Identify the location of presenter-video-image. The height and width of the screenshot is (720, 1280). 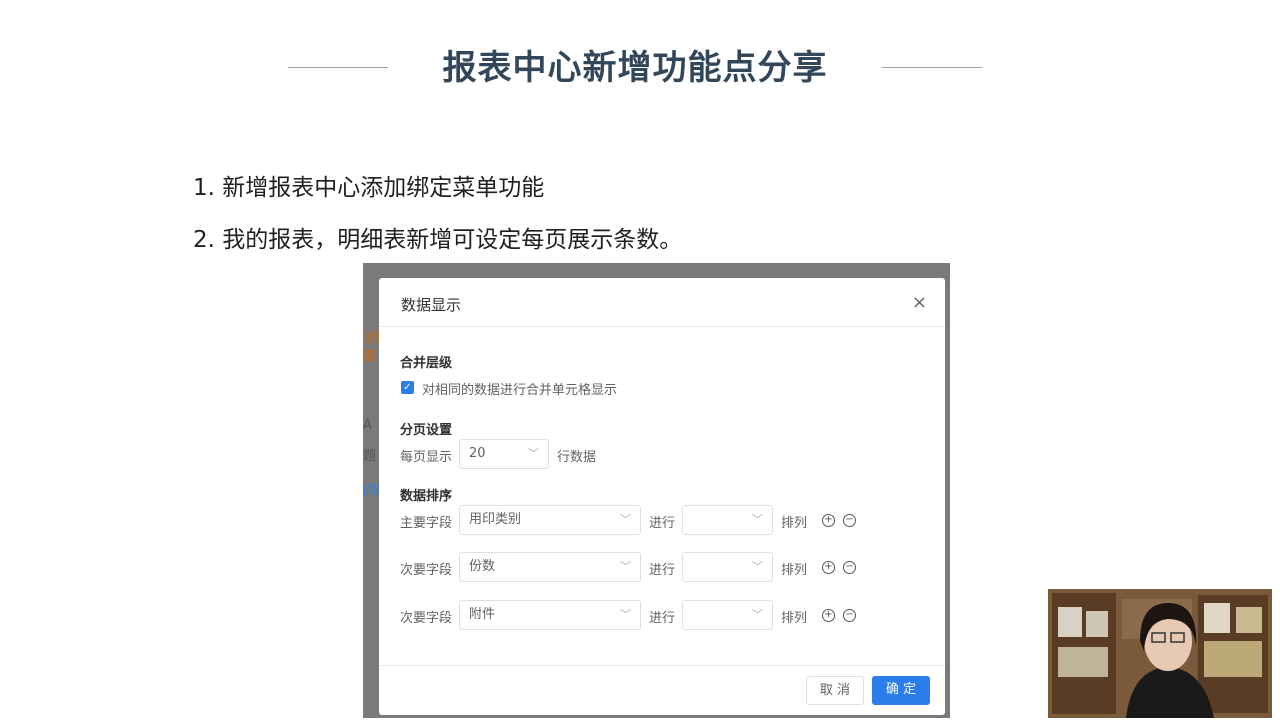
(1160, 653).